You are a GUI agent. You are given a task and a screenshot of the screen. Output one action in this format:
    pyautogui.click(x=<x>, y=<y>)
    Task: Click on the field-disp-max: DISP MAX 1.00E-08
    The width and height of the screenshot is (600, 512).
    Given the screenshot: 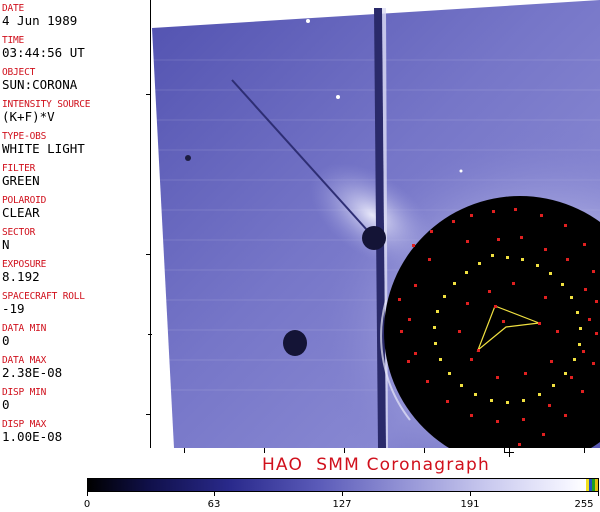 What is the action you would take?
    pyautogui.click(x=32, y=431)
    